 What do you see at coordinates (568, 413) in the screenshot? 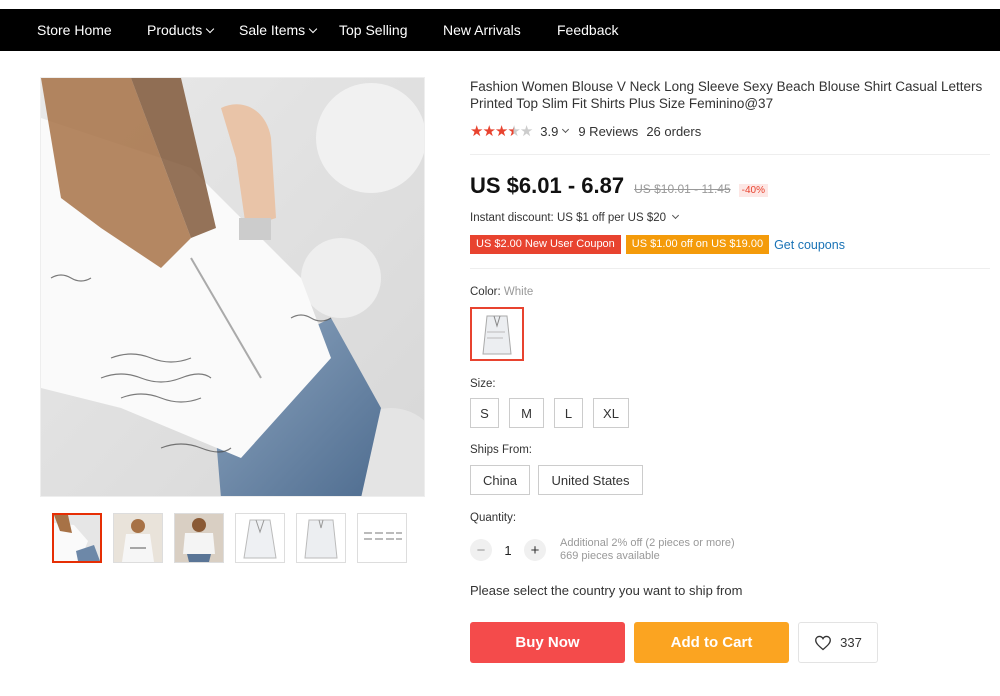
I see `size-option-l: L` at bounding box center [568, 413].